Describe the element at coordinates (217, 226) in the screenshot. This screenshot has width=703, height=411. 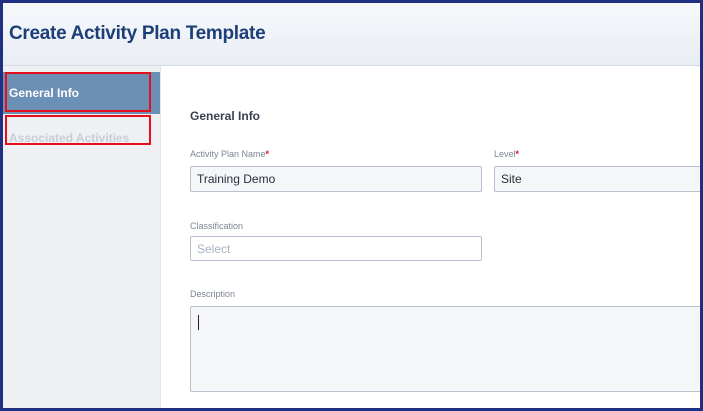
I see `classification-label: Classification` at that location.